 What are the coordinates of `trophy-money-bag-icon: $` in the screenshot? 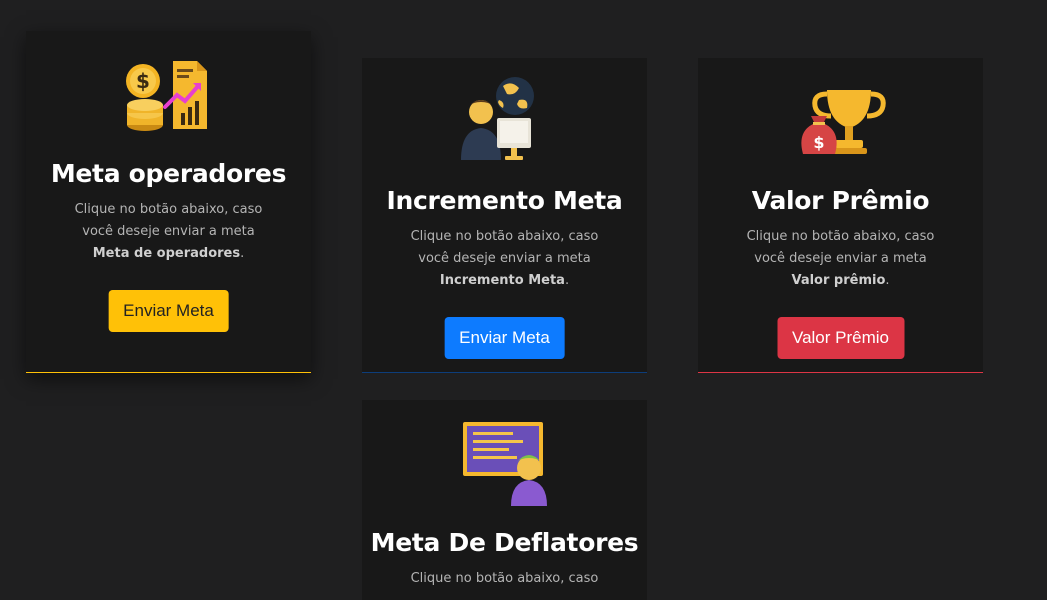 It's located at (841, 123).